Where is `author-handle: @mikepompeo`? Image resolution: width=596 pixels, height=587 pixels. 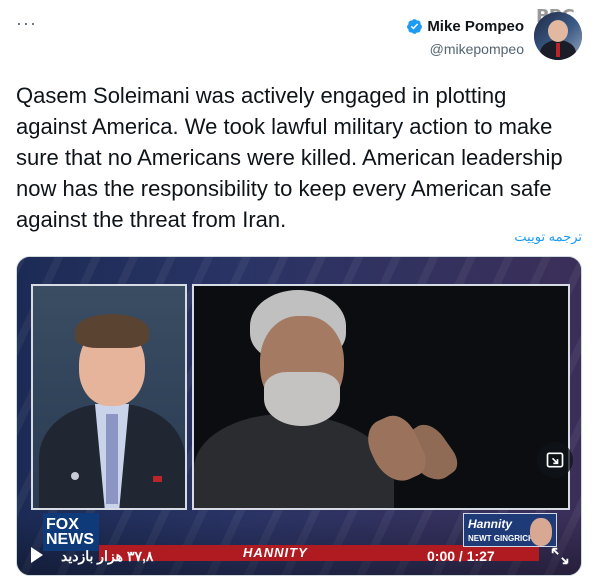
author-handle: @mikepompeo is located at coordinates (465, 49).